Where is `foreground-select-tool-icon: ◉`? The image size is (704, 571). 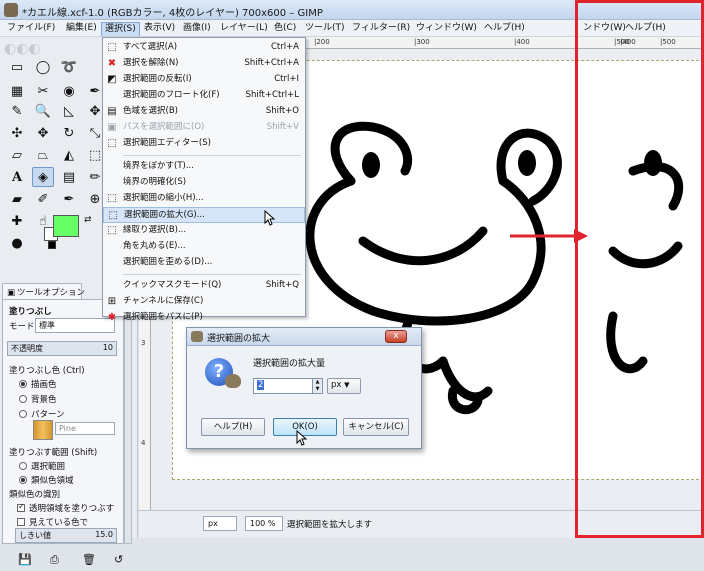
foreground-select-tool-icon: ◉ is located at coordinates (69, 91).